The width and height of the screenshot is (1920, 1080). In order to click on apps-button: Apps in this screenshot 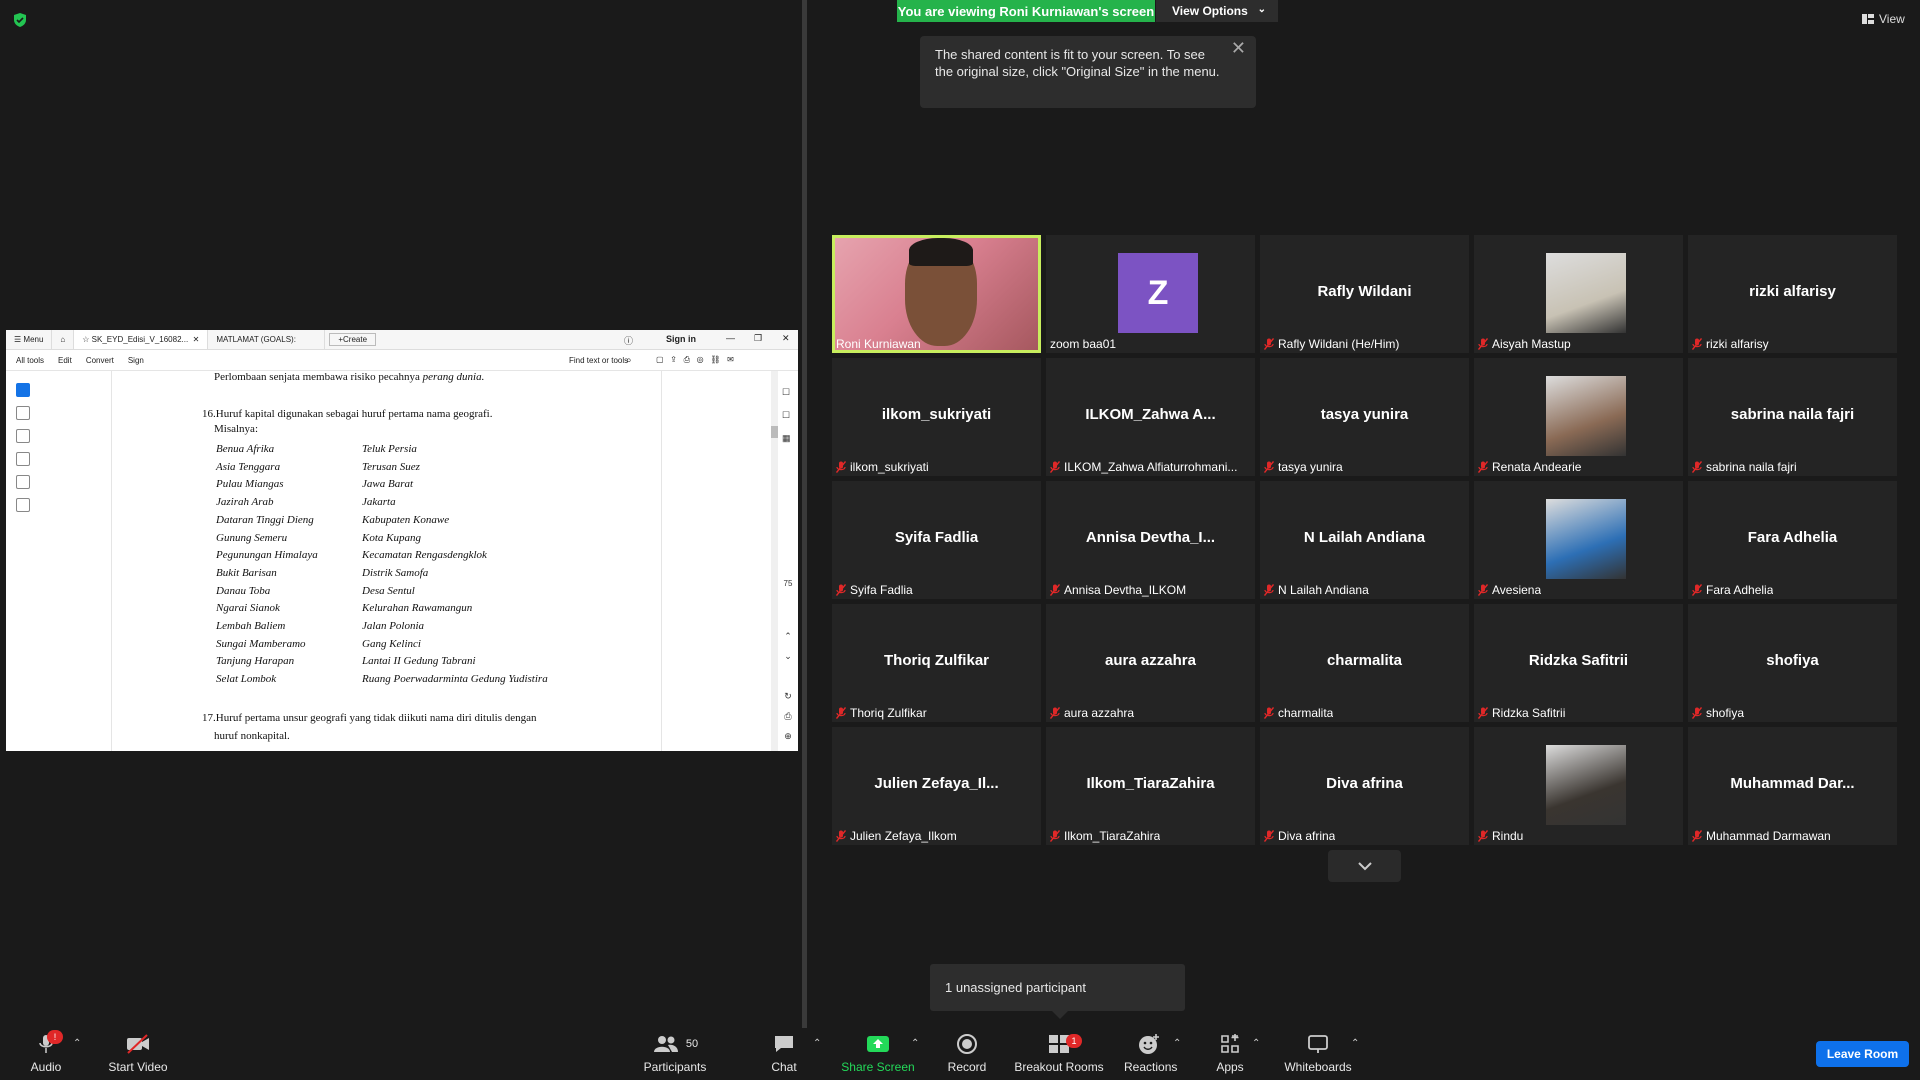, I will do `click(1230, 1053)`.